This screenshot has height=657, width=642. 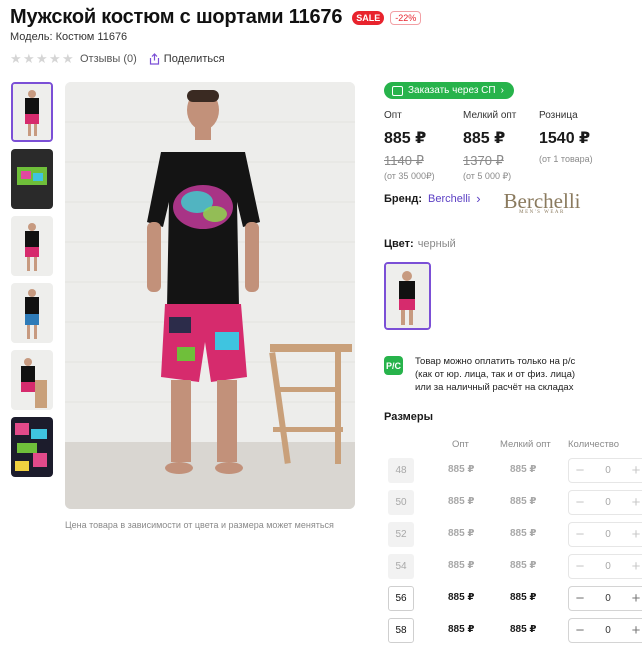 What do you see at coordinates (401, 470) in the screenshot?
I see `size-label: 48` at bounding box center [401, 470].